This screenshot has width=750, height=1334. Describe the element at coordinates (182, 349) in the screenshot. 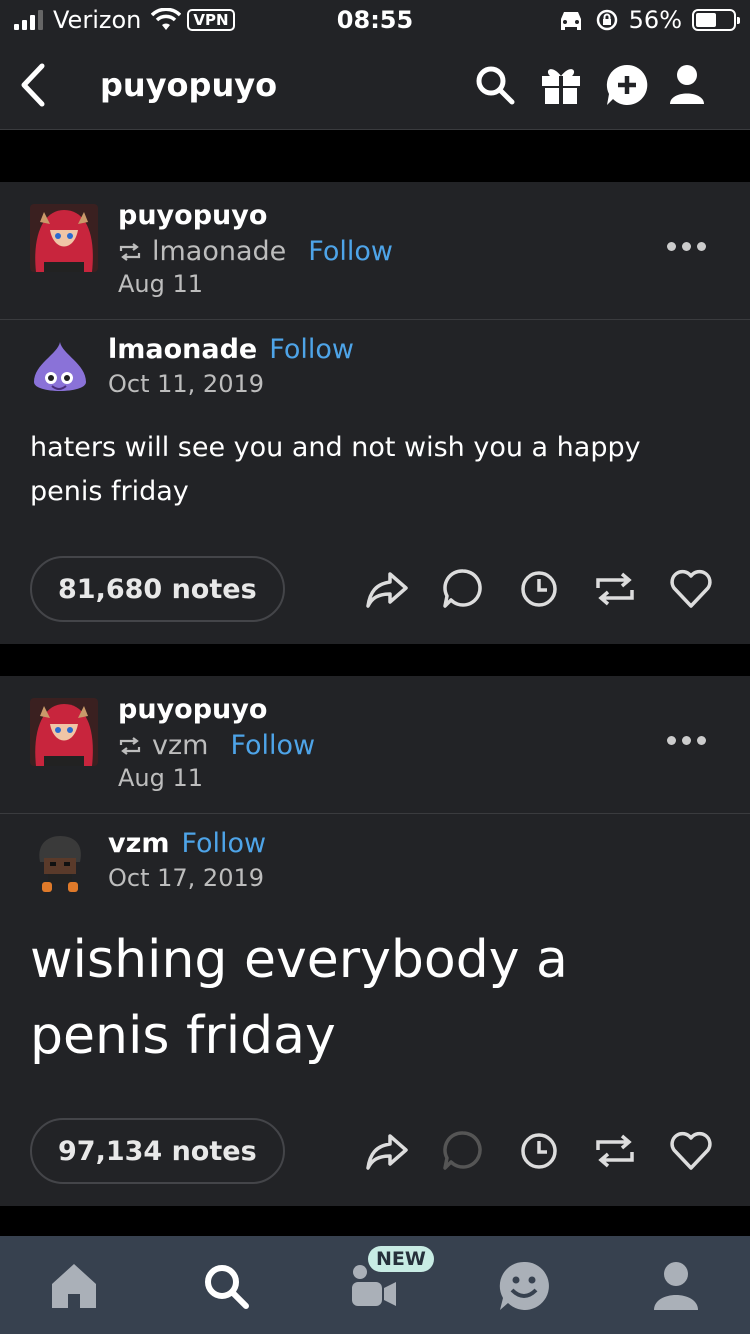

I see `original-author-name: lmaonade` at that location.